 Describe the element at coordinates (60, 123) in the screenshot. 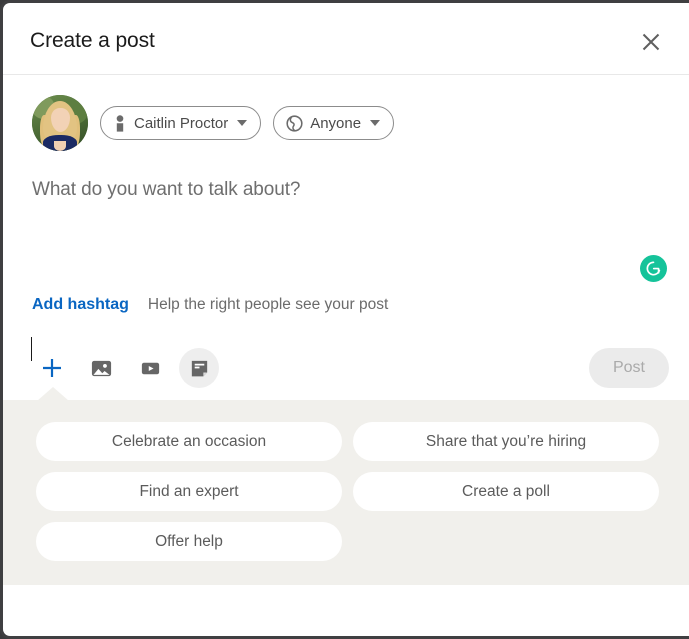

I see `avatar` at that location.